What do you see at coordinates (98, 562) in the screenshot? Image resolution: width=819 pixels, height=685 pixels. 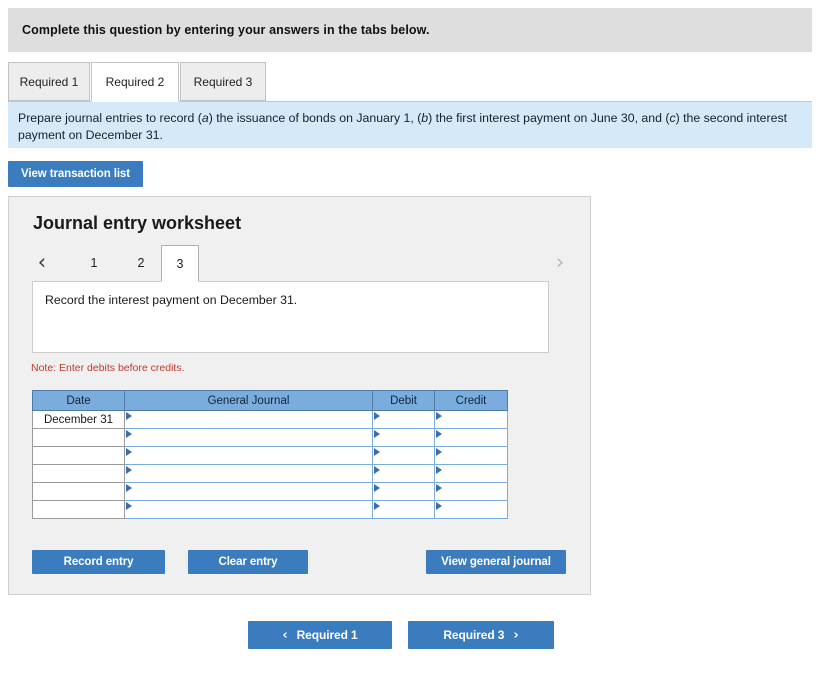 I see `record-entry-button: Record entry` at bounding box center [98, 562].